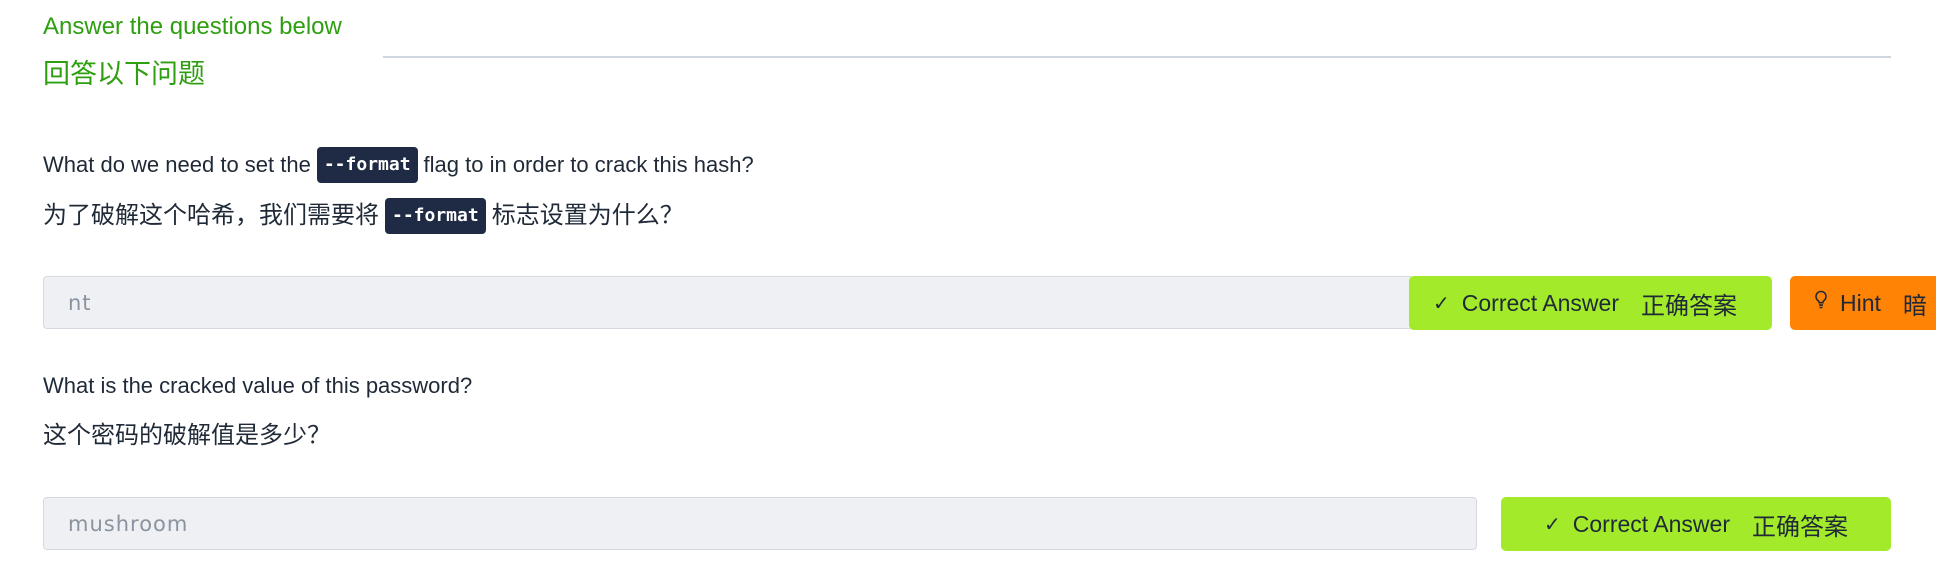 The width and height of the screenshot is (1936, 588). I want to click on question-2-zh-text: 这个密码的破解值是多少？, so click(187, 435).